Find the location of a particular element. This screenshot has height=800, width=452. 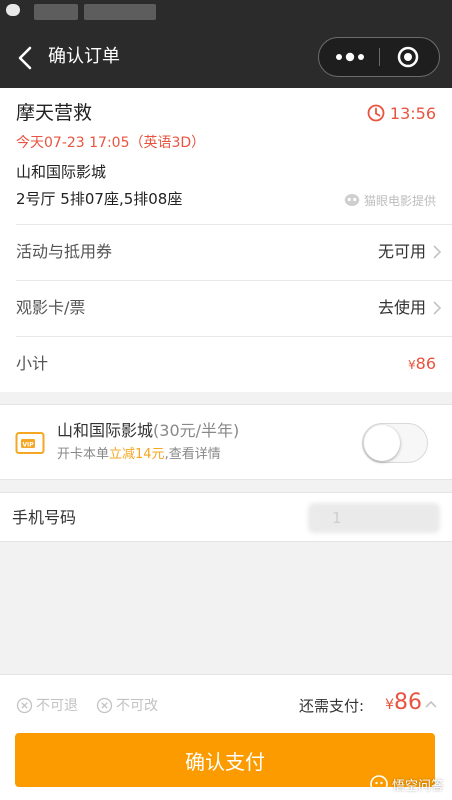

subtotal-price: ¥86 is located at coordinates (422, 364).